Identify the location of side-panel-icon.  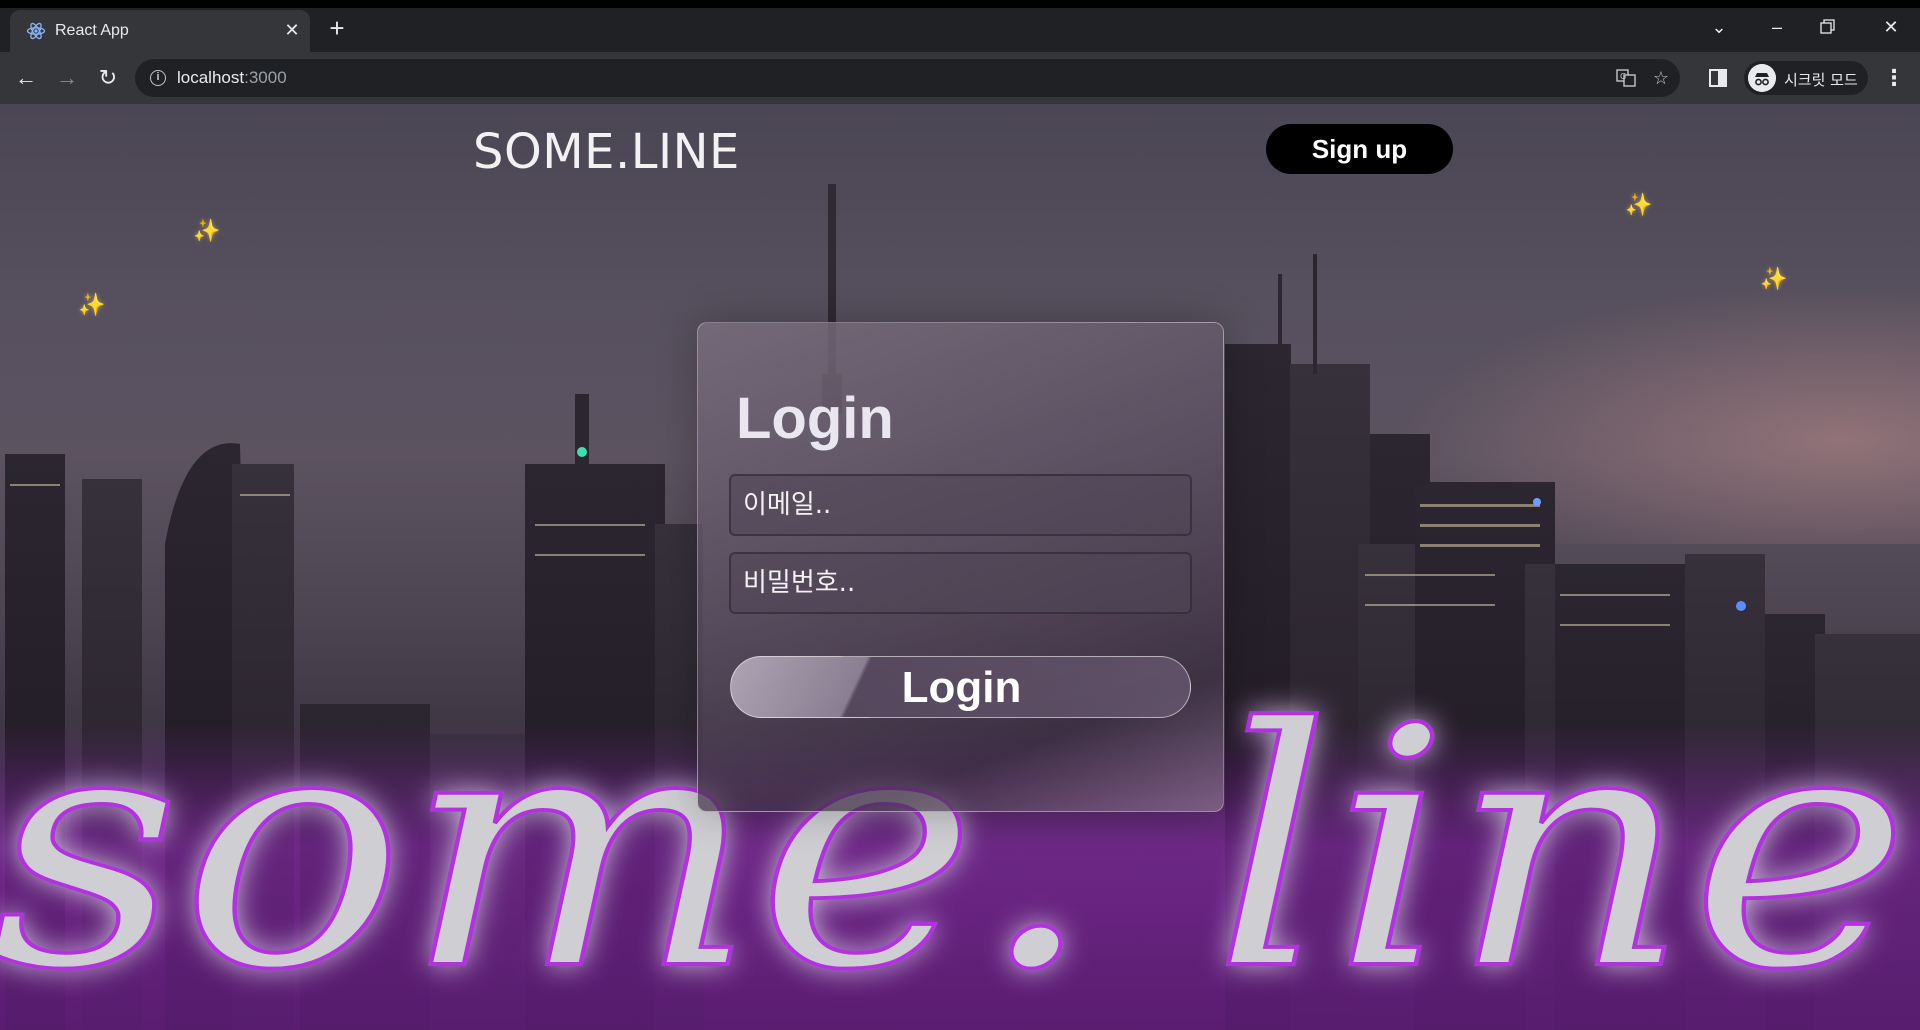
(1718, 78).